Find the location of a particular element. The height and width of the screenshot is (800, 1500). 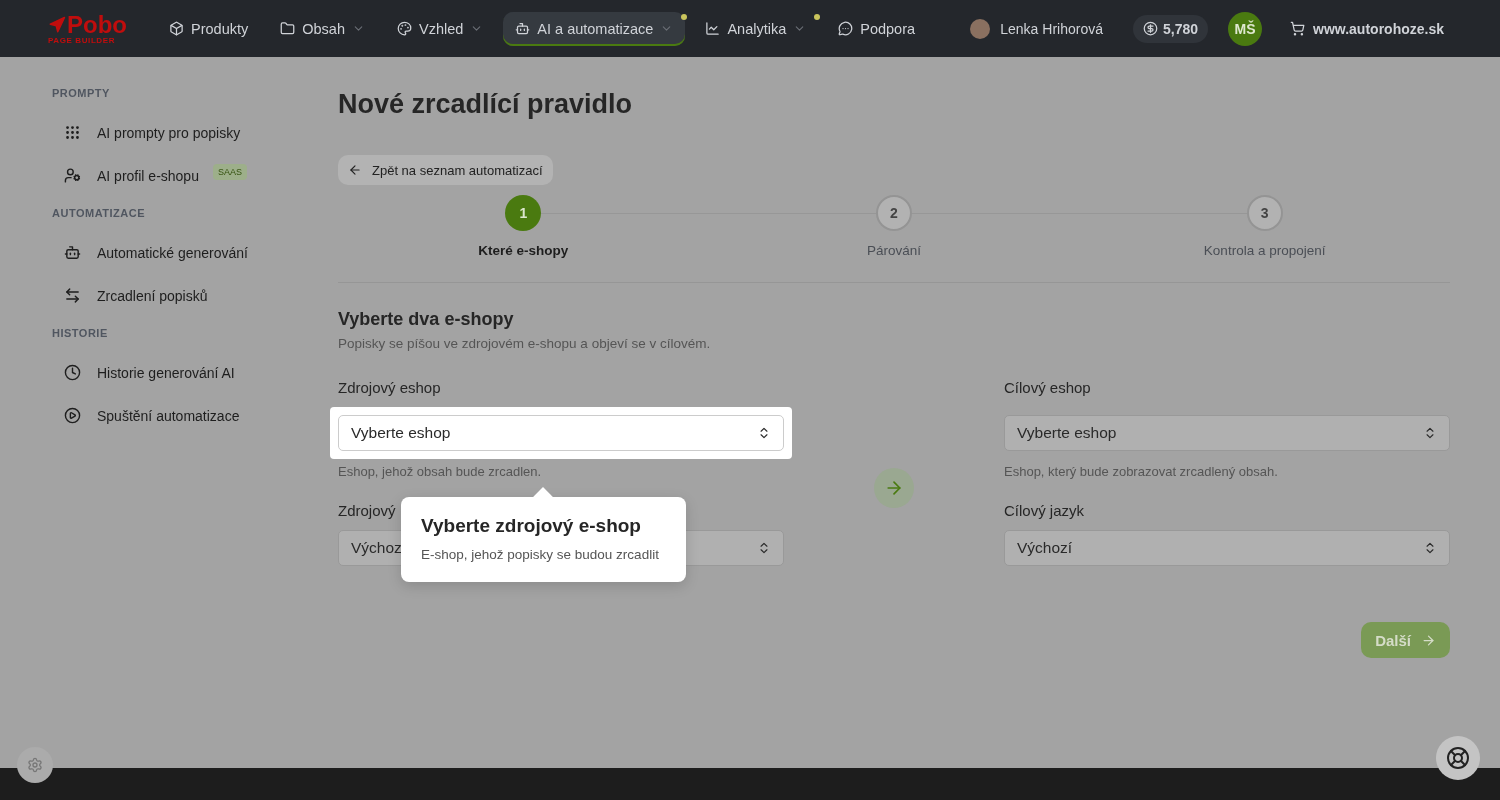

logo-arrow-icon is located at coordinates (57, 24).